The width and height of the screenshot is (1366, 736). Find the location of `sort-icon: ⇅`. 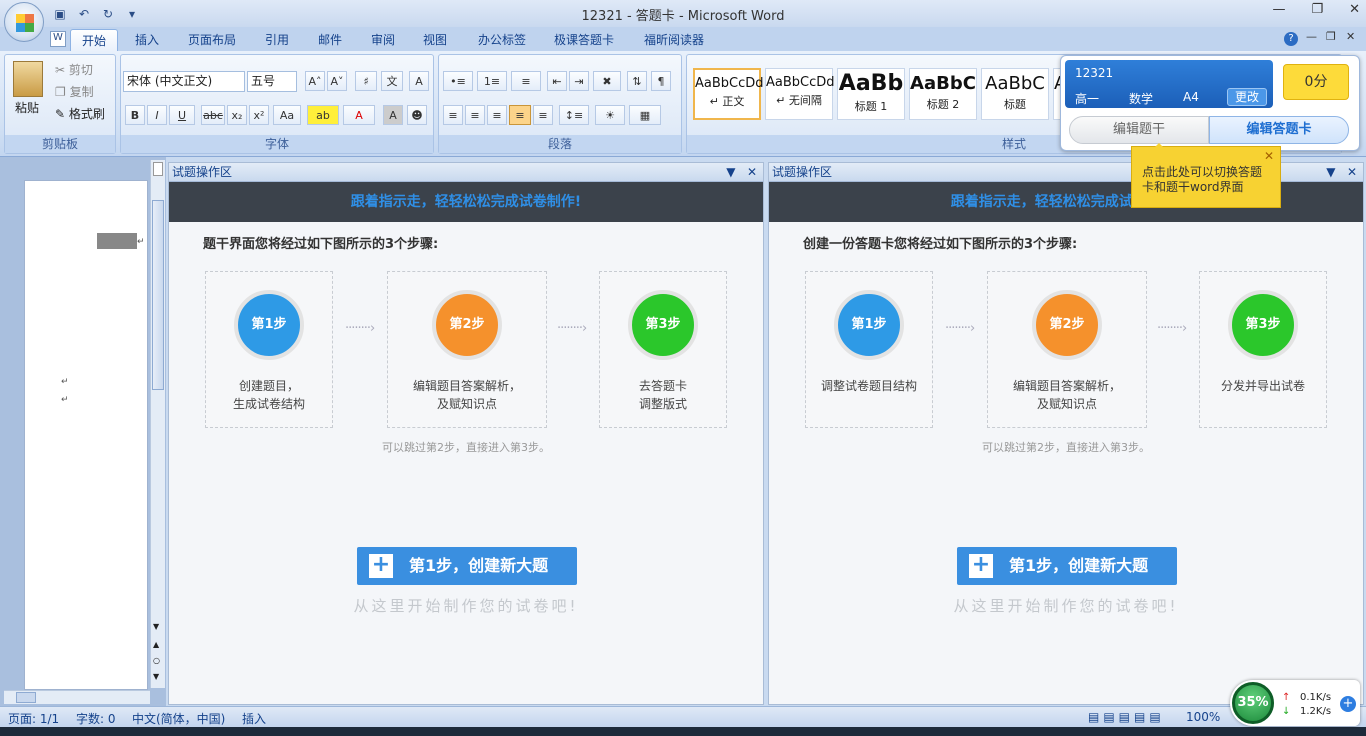

sort-icon: ⇅ is located at coordinates (637, 81).